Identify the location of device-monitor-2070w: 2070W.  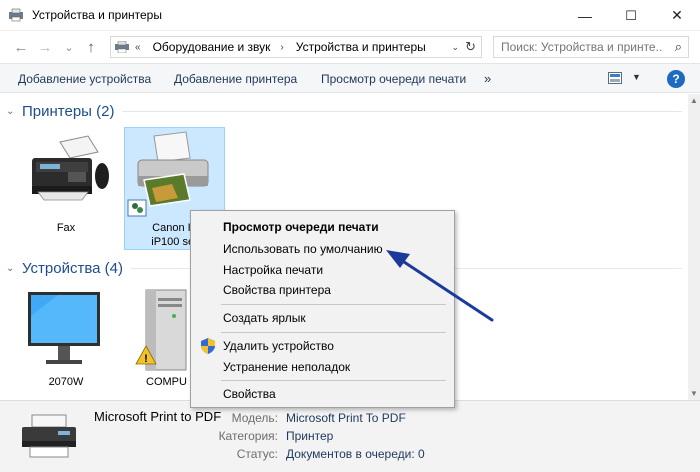
(66, 340).